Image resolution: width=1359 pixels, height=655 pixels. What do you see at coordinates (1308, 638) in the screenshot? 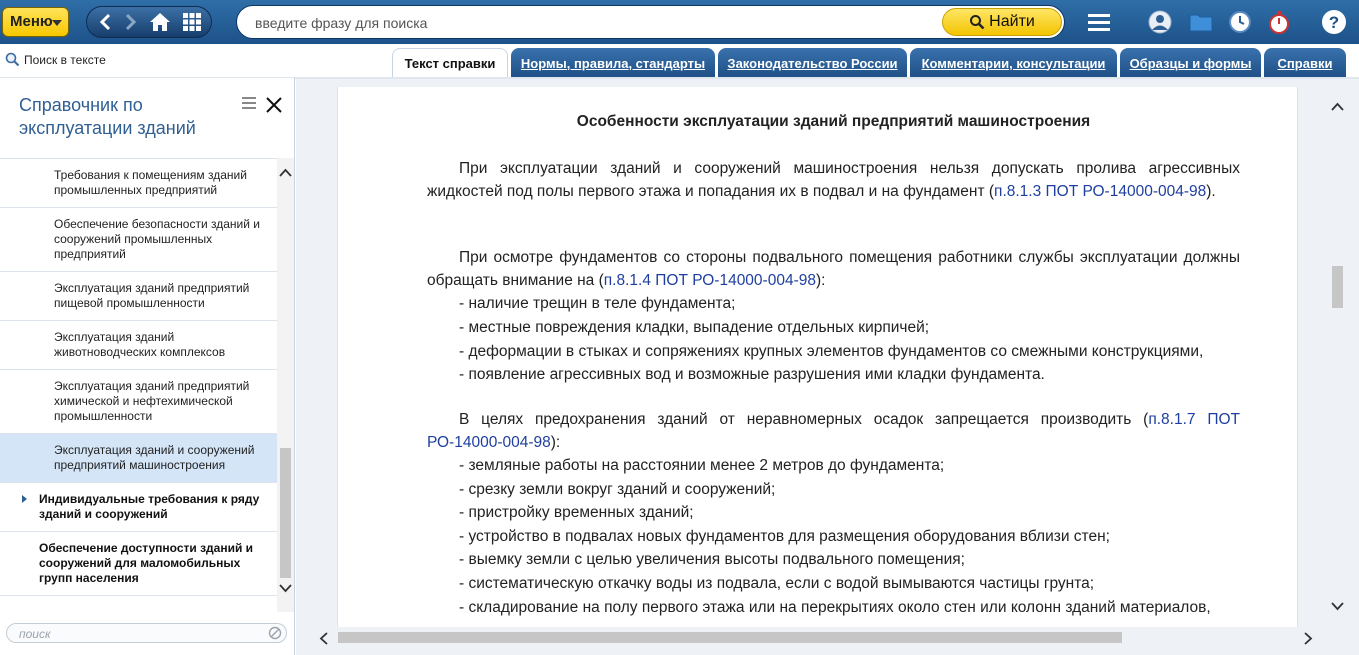
I see `scroll-right-icon` at bounding box center [1308, 638].